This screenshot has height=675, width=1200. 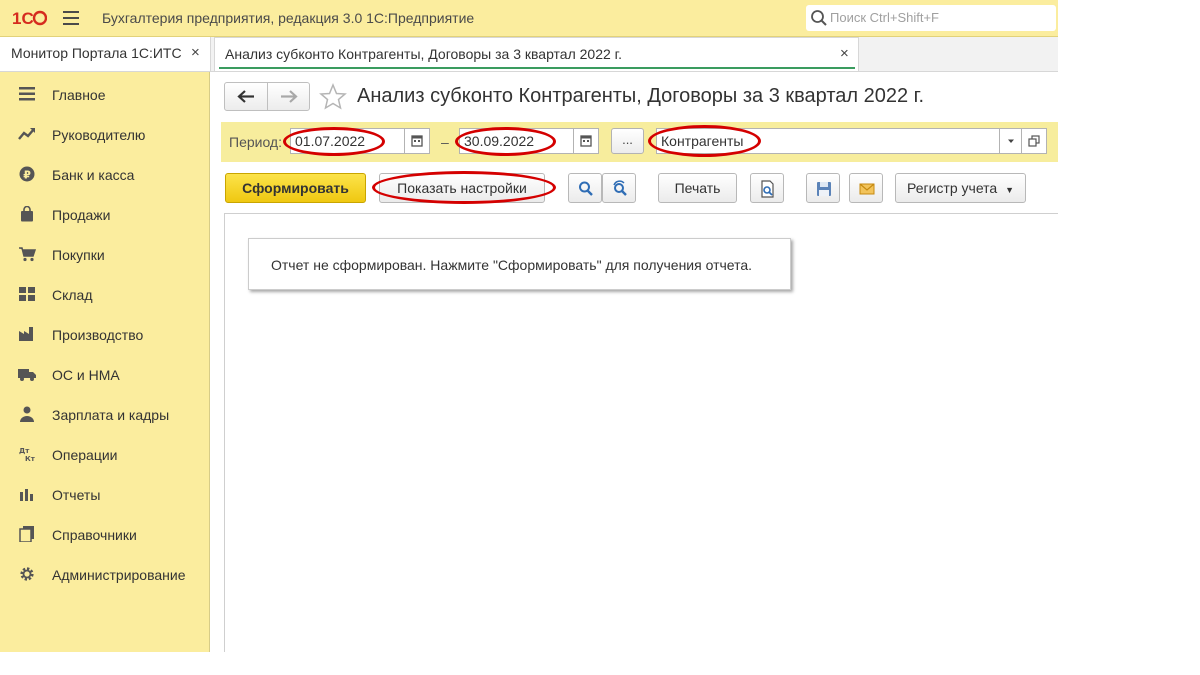 What do you see at coordinates (78, 255) in the screenshot?
I see `sidebar-item-label: Покупки` at bounding box center [78, 255].